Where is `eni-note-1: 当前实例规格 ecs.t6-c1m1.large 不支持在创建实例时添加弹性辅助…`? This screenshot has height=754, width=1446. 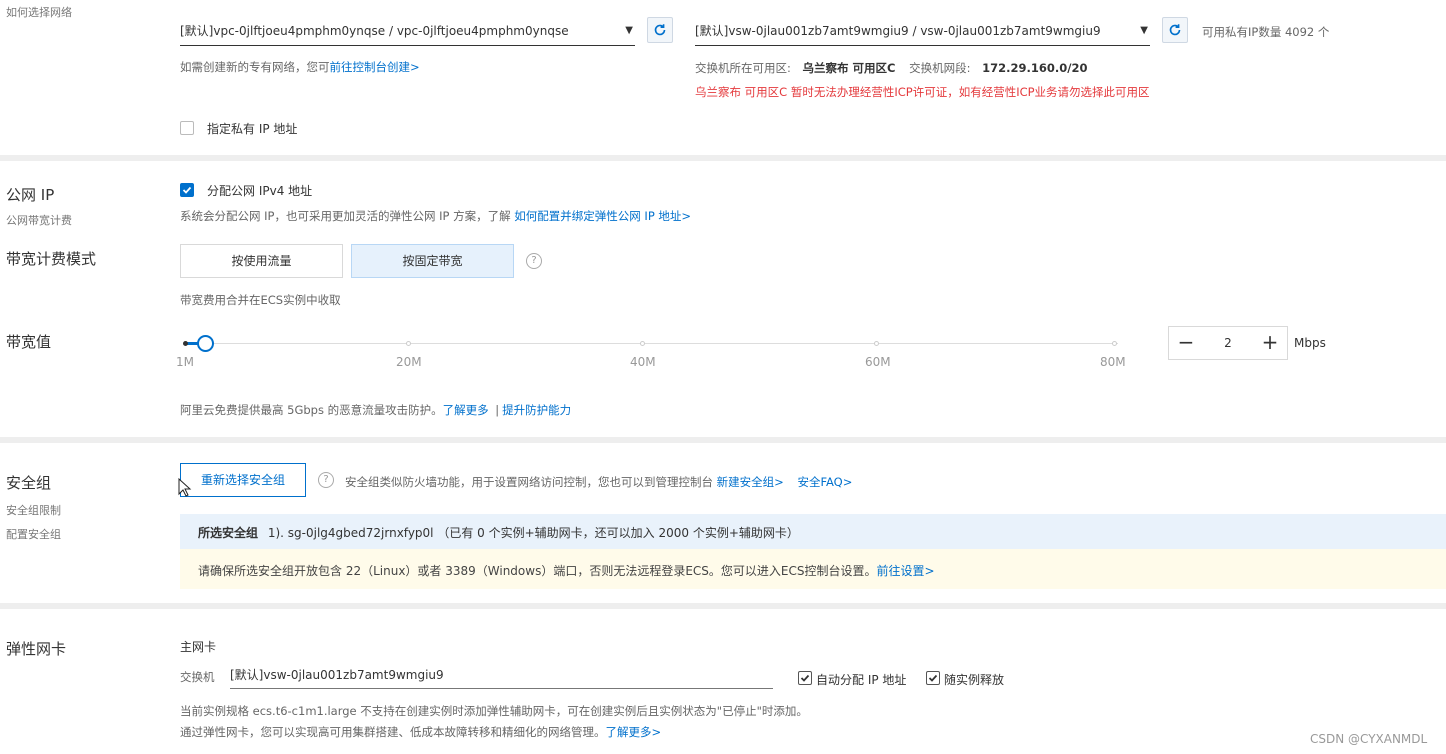
eni-note-1: 当前实例规格 ecs.t6-c1m1.large 不支持在创建实例时添加弹性辅助… is located at coordinates (494, 711).